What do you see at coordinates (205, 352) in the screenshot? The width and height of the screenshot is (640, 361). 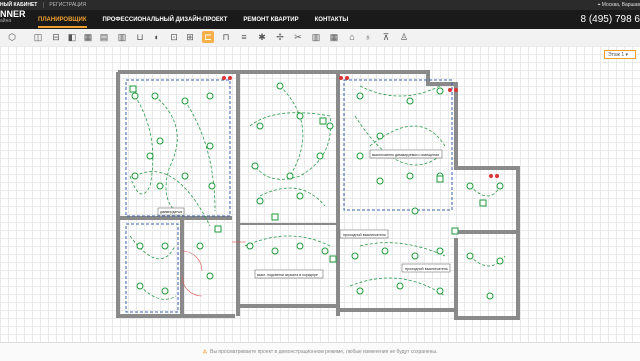 I see `warning-icon: ⚠` at bounding box center [205, 352].